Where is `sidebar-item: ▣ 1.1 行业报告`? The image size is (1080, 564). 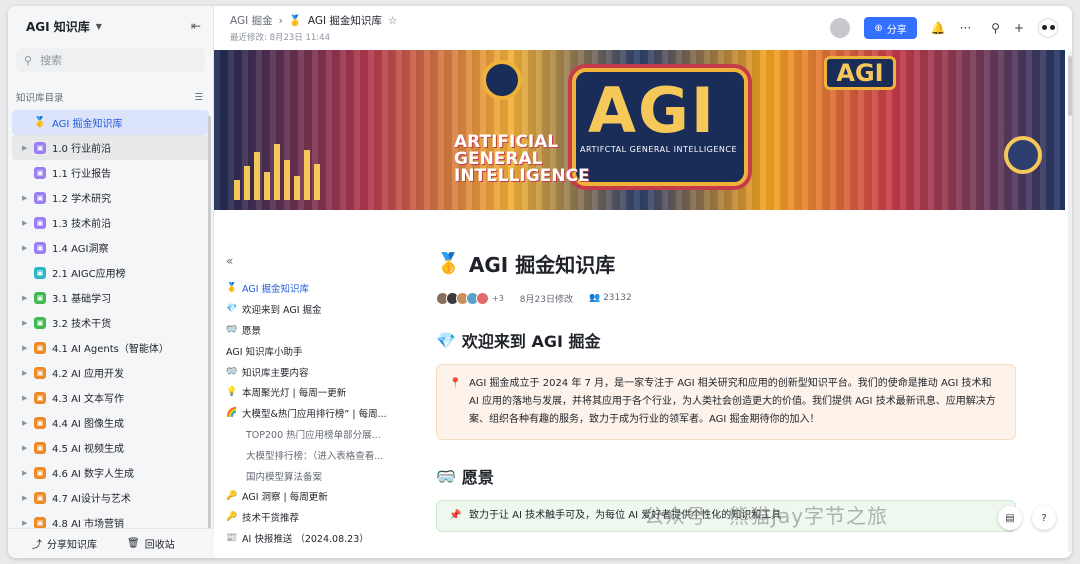
sidebar-item: ▣ 1.1 行业报告 is located at coordinates (110, 172).